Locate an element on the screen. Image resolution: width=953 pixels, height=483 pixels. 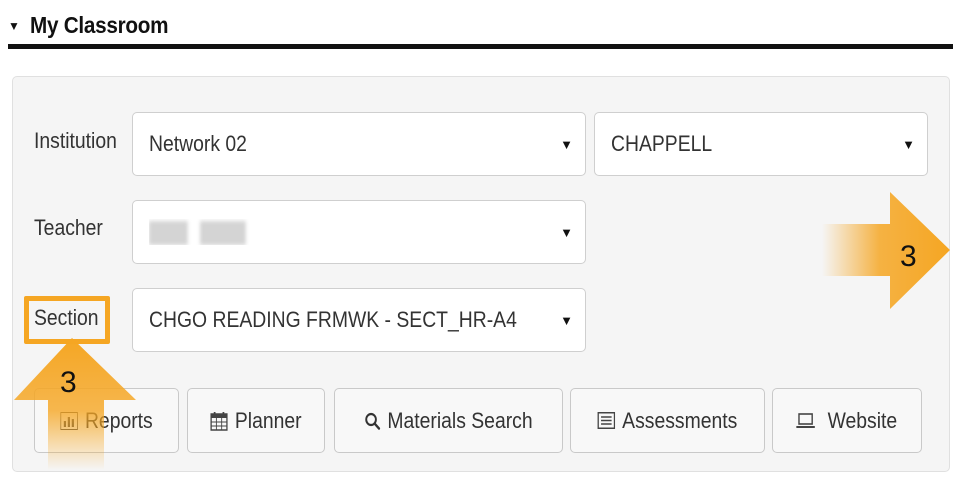
materials-search-label: Materials Search is located at coordinates (460, 420).